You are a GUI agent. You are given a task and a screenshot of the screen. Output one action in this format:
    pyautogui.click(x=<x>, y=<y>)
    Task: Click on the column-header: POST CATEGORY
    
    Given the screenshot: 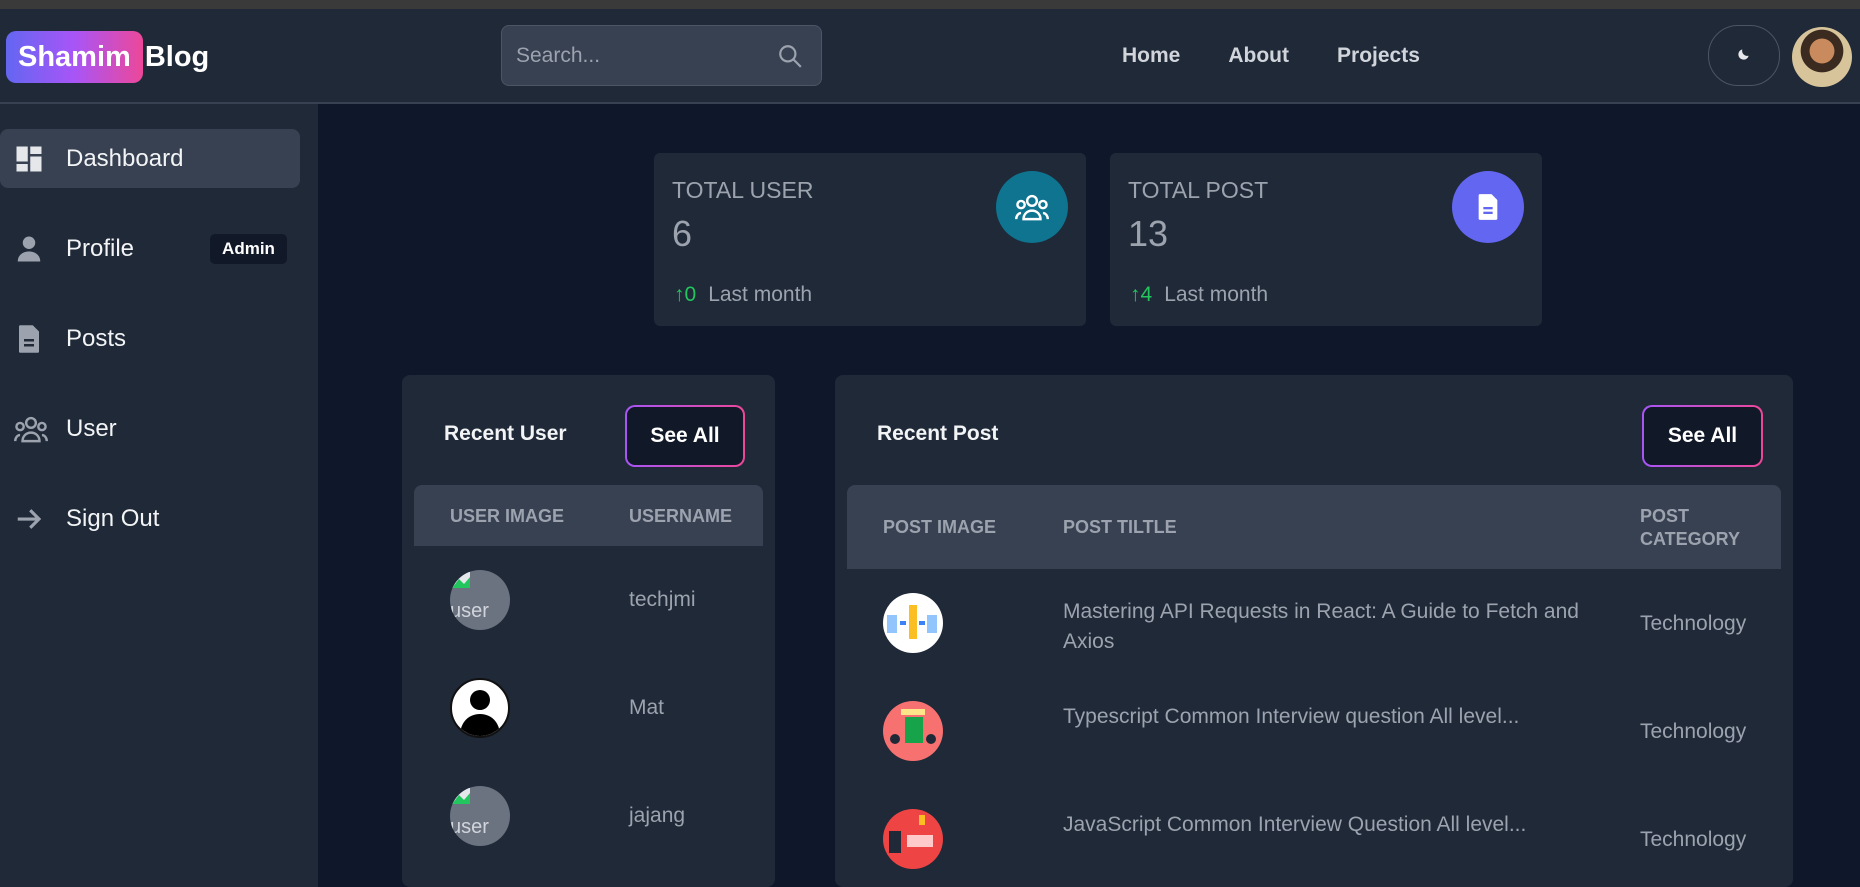 What is the action you would take?
    pyautogui.click(x=1690, y=527)
    